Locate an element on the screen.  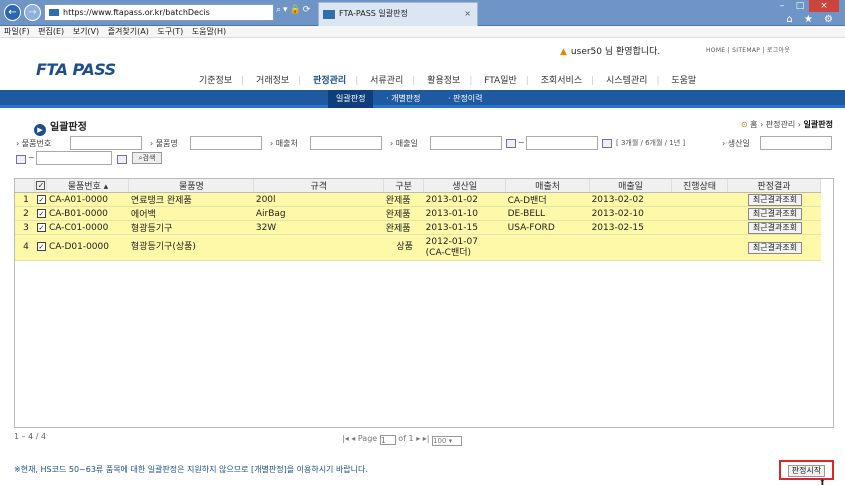
forward-button: → is located at coordinates (32, 12).